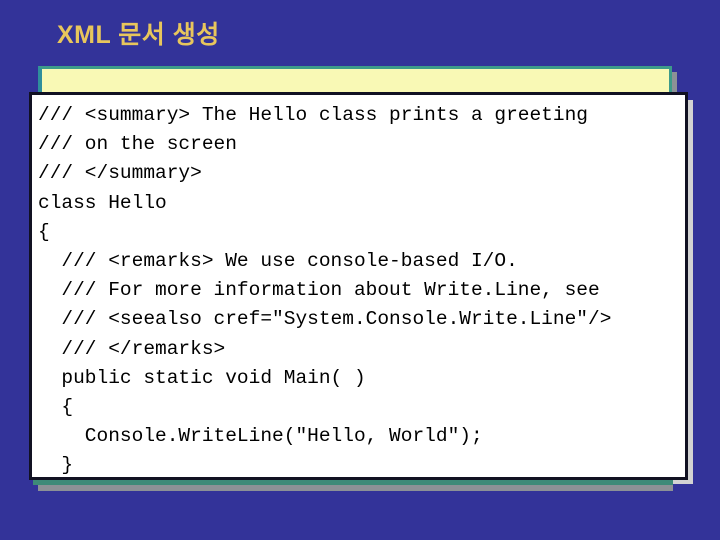 Image resolution: width=720 pixels, height=540 pixels. What do you see at coordinates (355, 488) in the screenshot?
I see `code-block-underline-gray` at bounding box center [355, 488].